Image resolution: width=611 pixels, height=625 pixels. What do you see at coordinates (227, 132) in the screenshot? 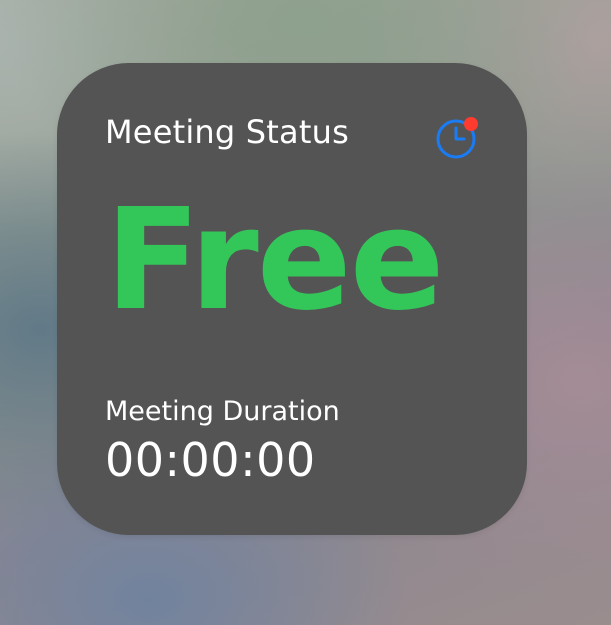
I see `widget-title: Meeting Status` at bounding box center [227, 132].